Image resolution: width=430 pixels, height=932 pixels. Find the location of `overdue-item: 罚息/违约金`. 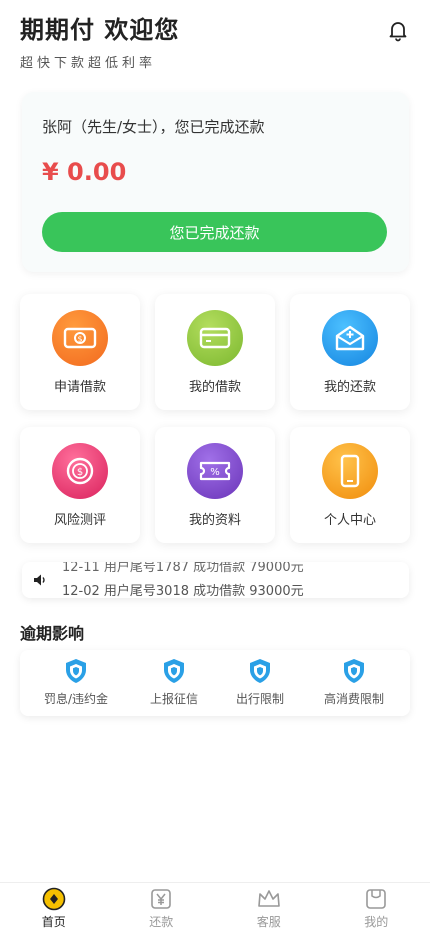

overdue-item: 罚息/违约金 is located at coordinates (76, 685).